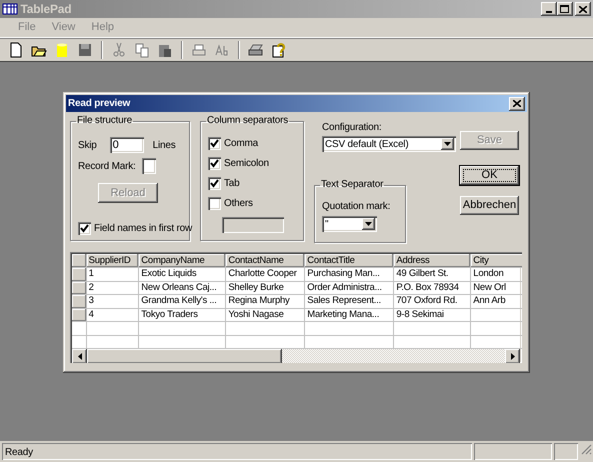 This screenshot has height=462, width=593. Describe the element at coordinates (256, 50) in the screenshot. I see `printer-icon` at that location.